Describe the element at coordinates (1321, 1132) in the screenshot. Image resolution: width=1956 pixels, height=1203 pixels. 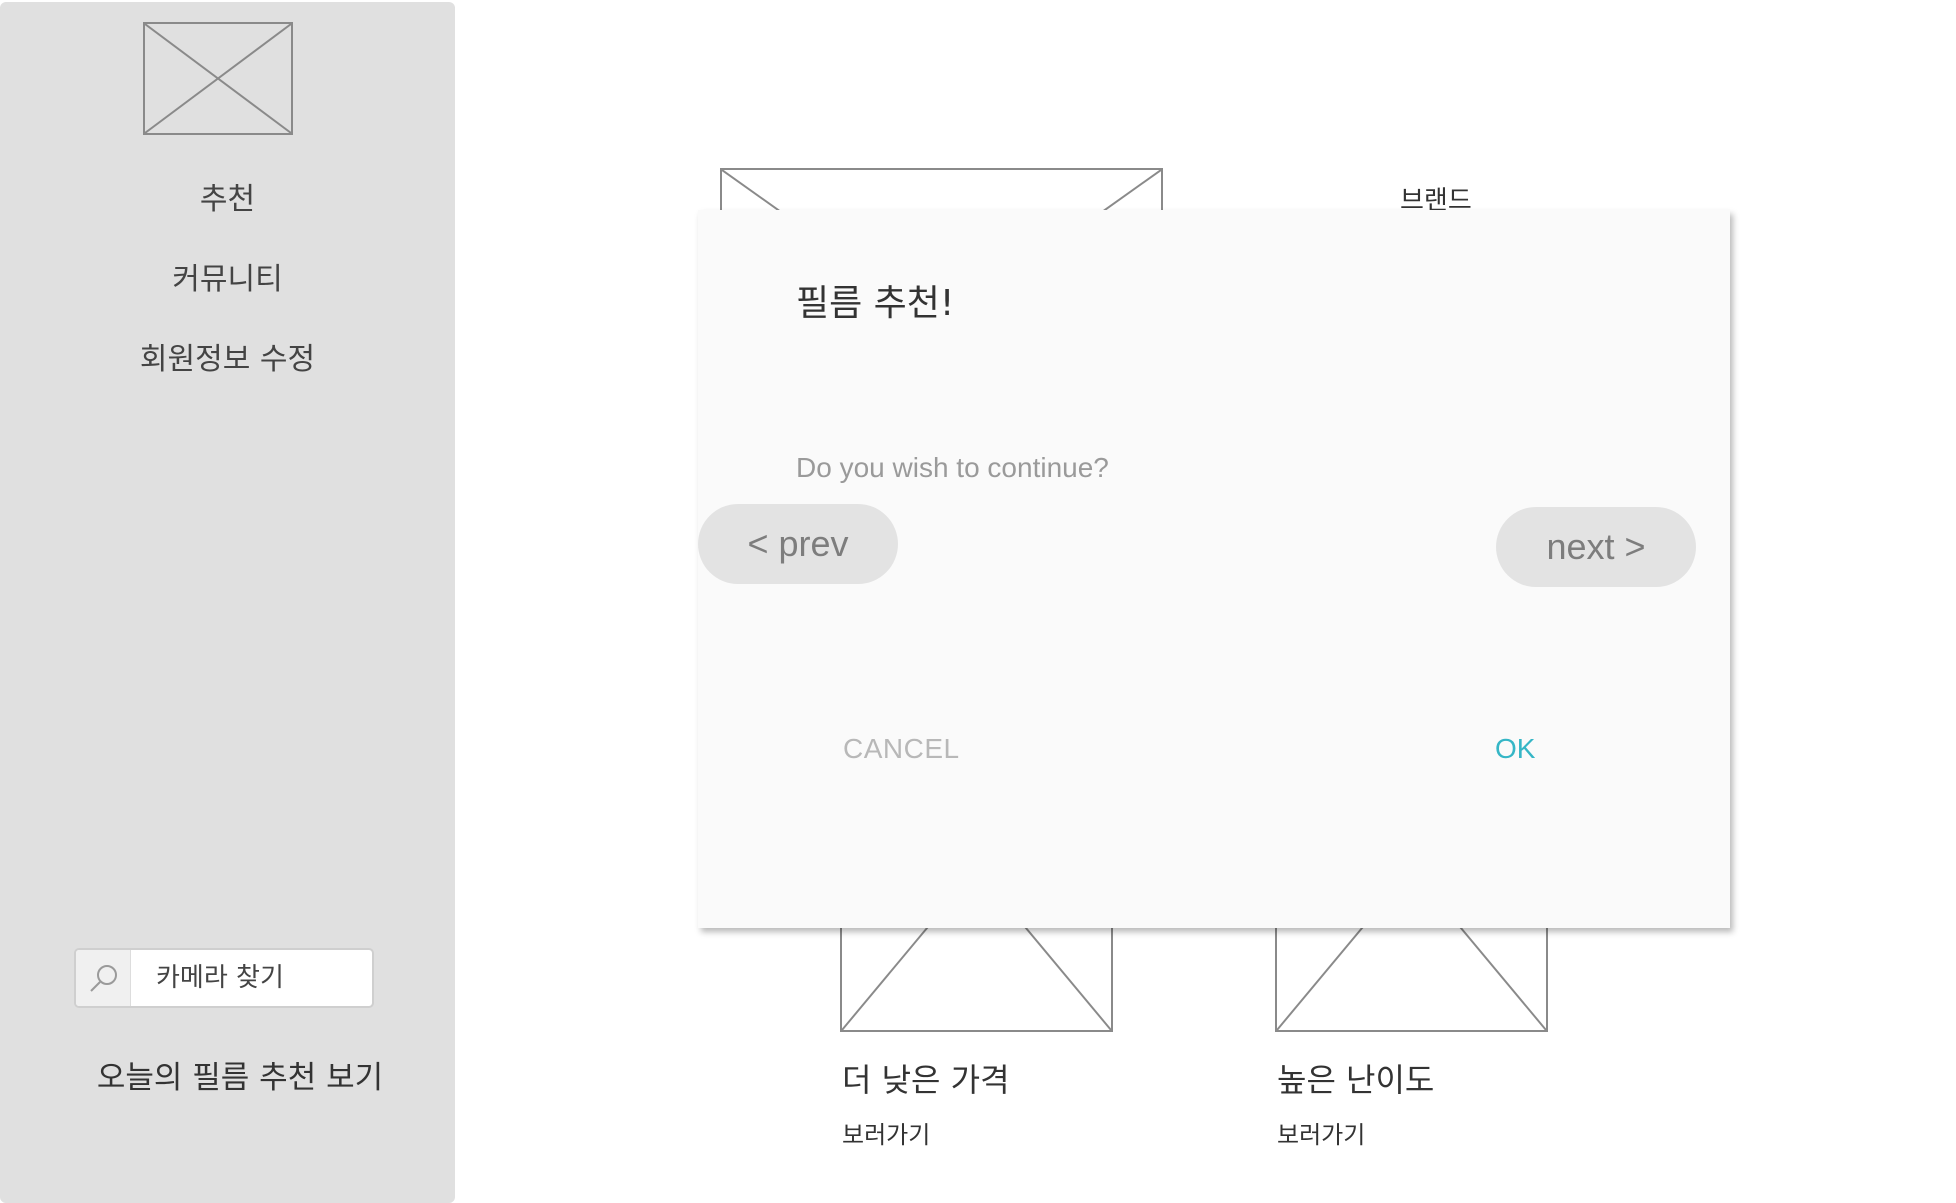
I see `card-2-view-link: 보러가기` at that location.